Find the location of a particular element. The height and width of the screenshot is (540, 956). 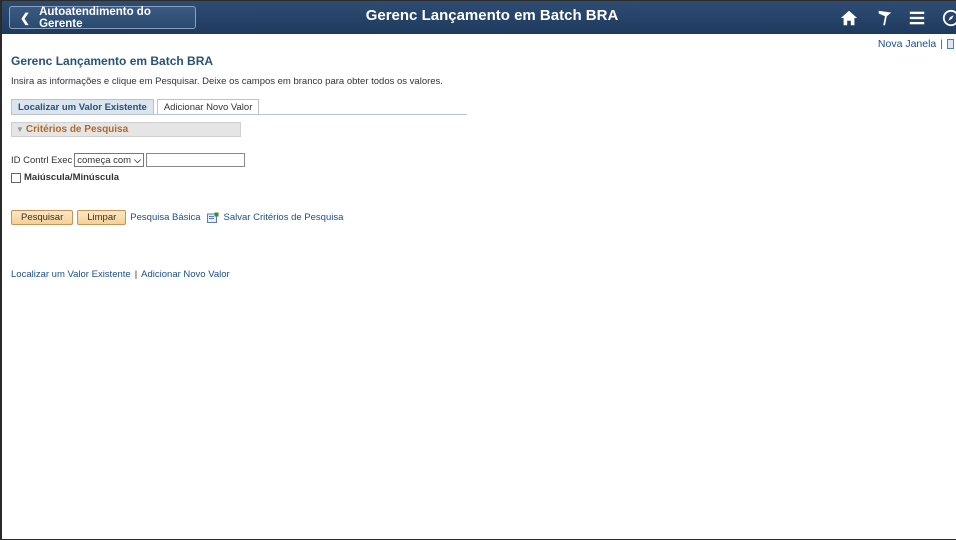

clear-button: Limpar is located at coordinates (102, 217).